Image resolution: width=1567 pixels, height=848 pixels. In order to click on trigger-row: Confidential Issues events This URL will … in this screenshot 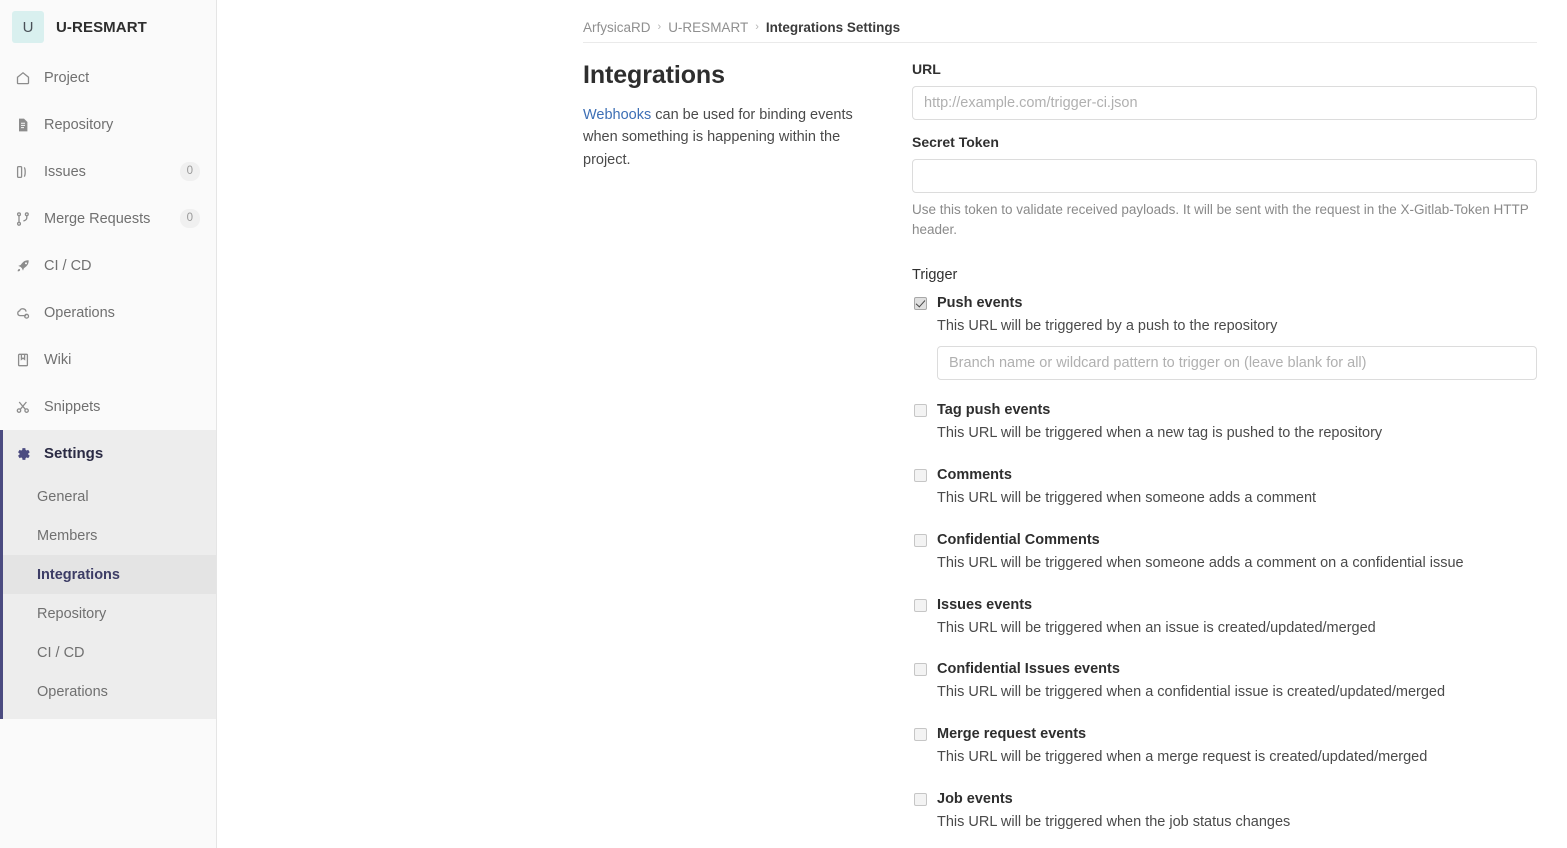, I will do `click(1224, 691)`.